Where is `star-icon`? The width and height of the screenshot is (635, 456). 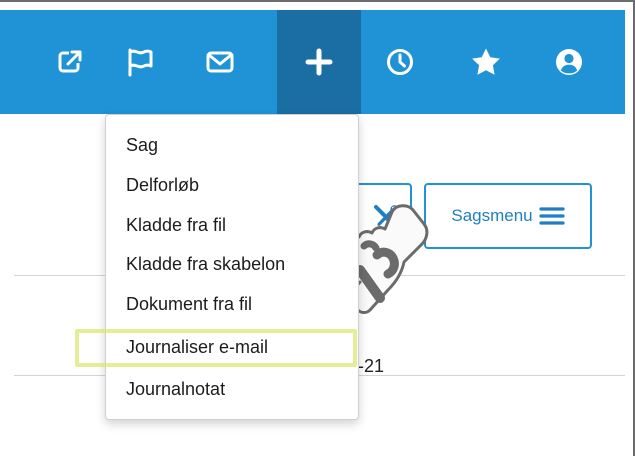 star-icon is located at coordinates (486, 61).